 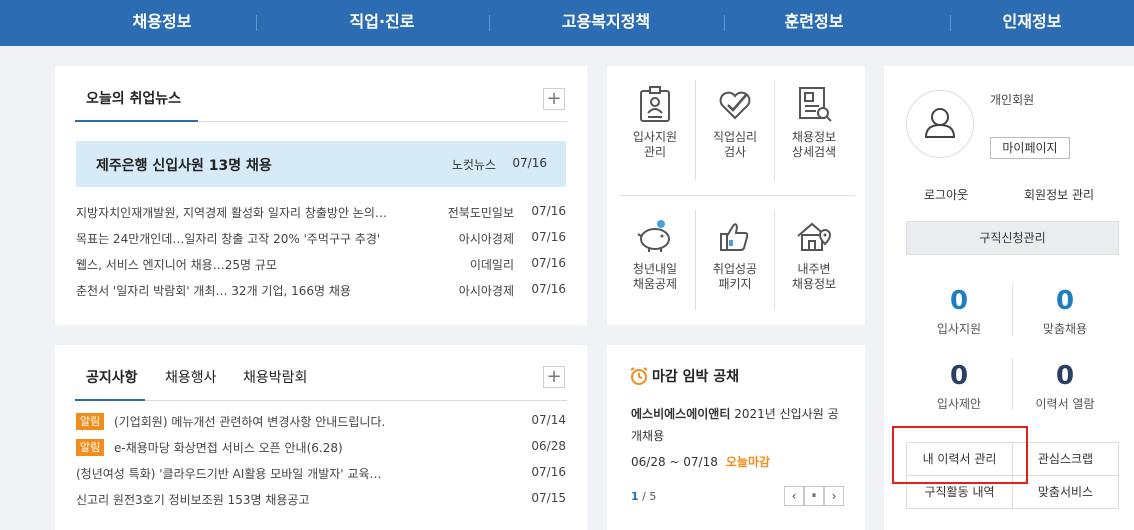 What do you see at coordinates (228, 448) in the screenshot?
I see `notice-title: e-채용마당 화상면접 서비스 오픈 안내(6.28)` at bounding box center [228, 448].